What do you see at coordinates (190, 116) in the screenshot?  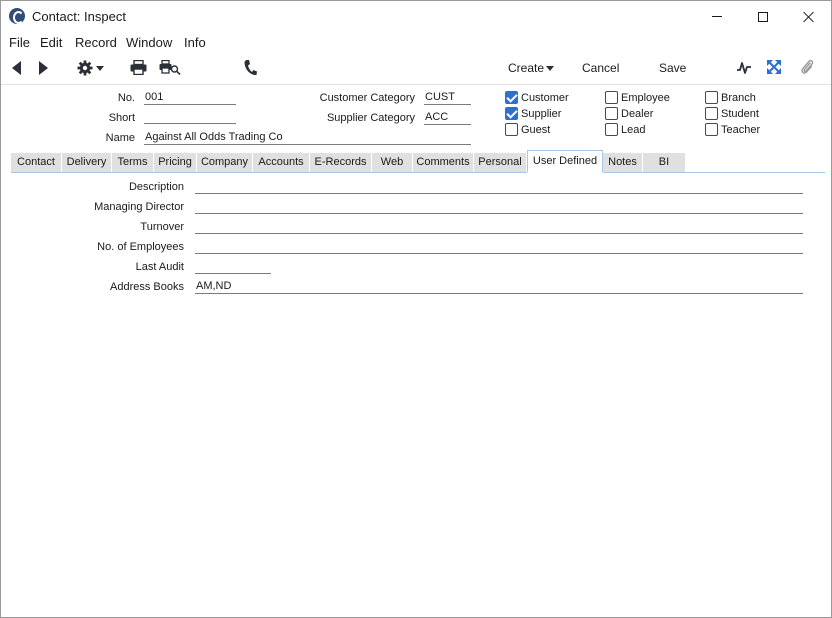 I see `short-field` at bounding box center [190, 116].